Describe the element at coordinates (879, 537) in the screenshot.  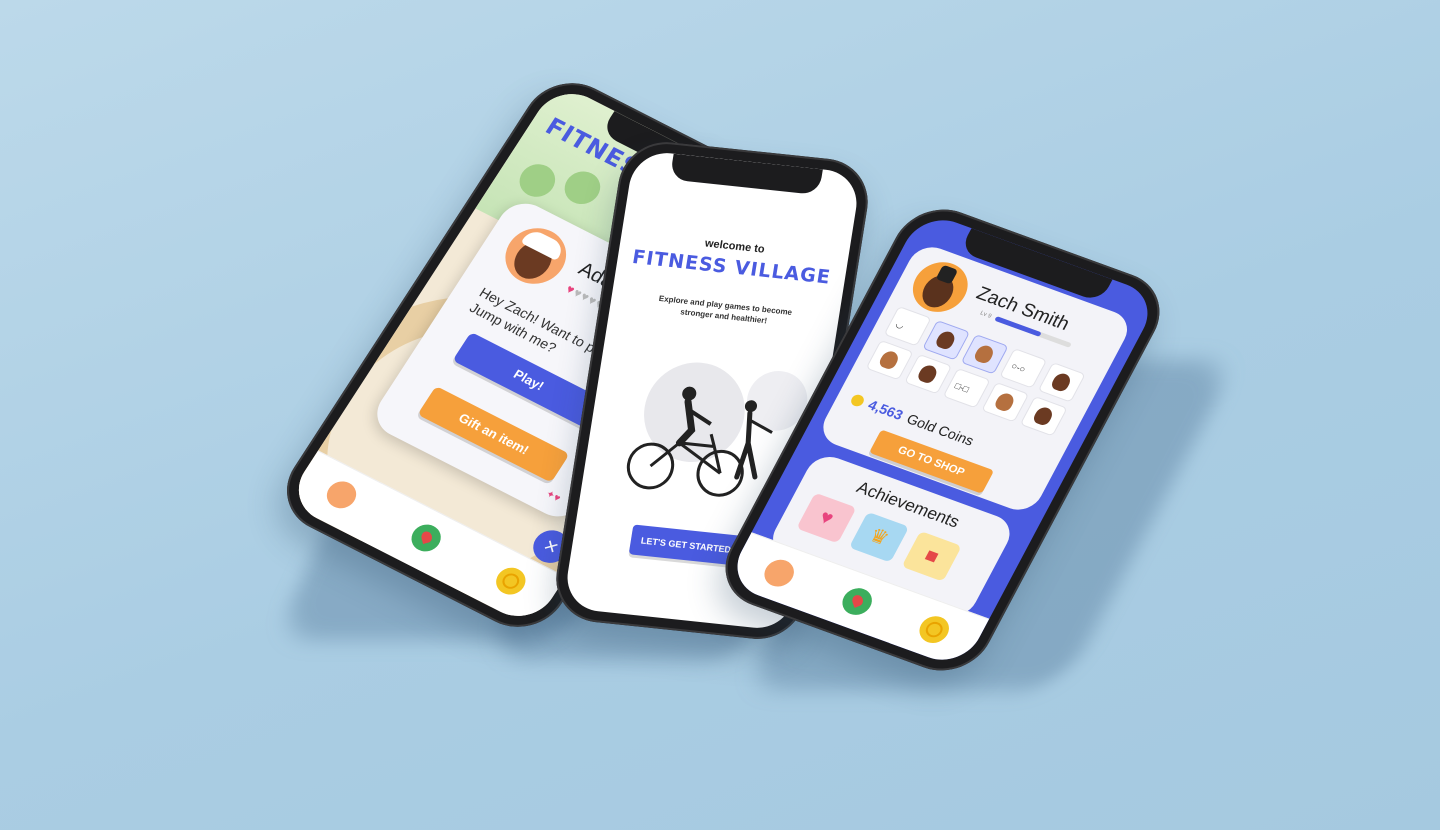
I see `crown-icon: ♛` at that location.